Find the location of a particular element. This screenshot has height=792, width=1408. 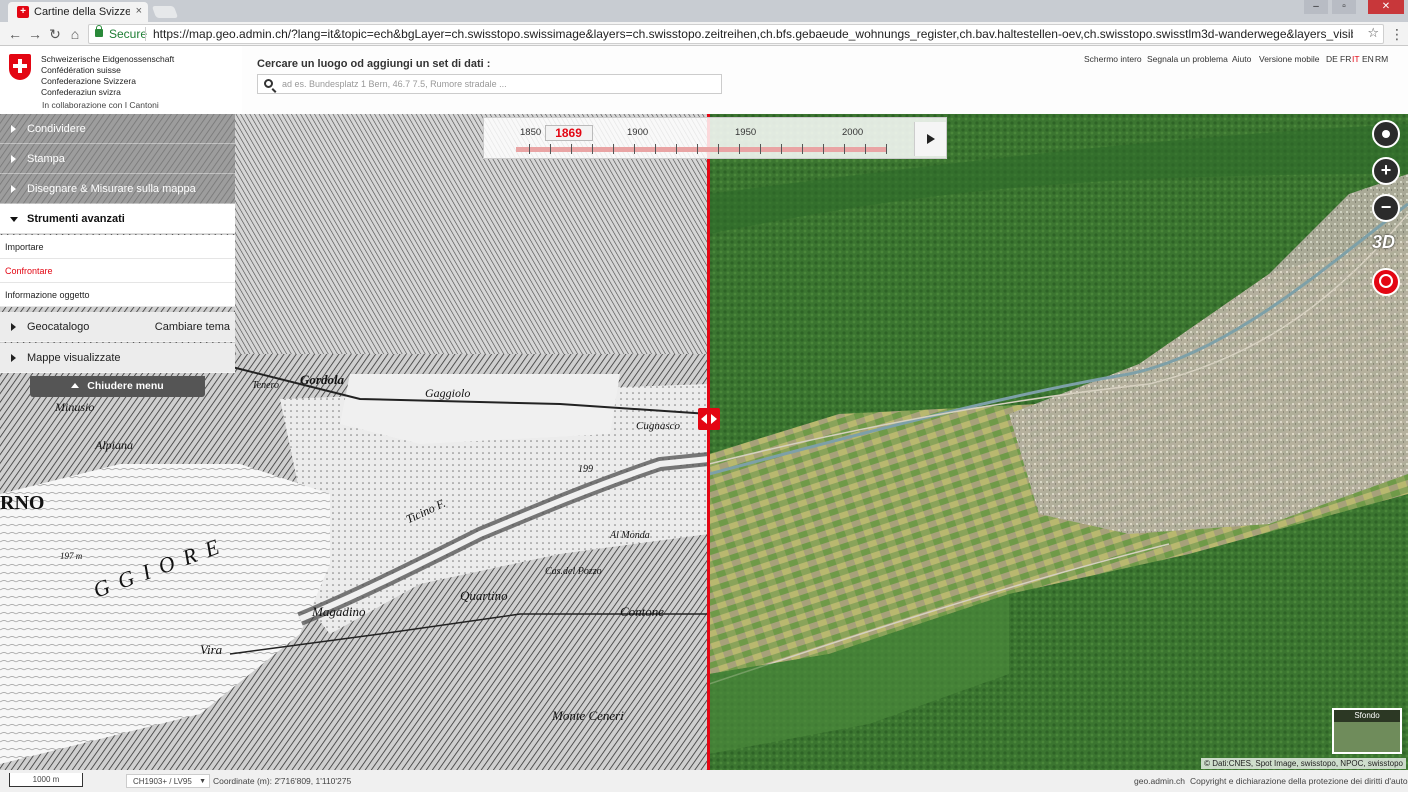

lang-it: IT is located at coordinates (1356, 59).